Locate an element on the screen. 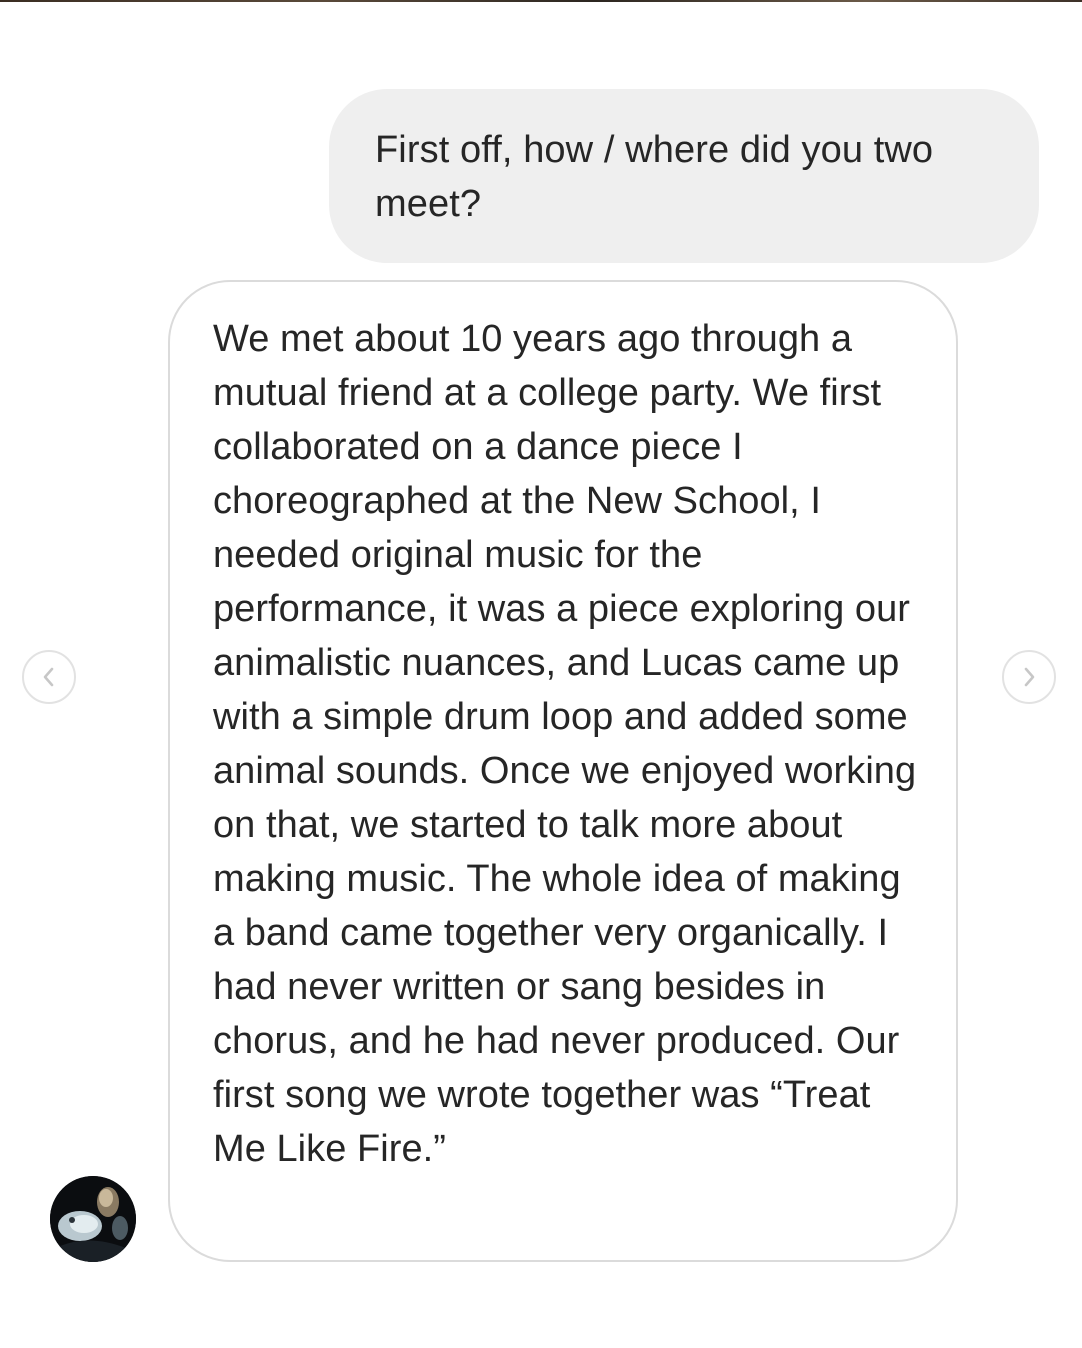 The image size is (1082, 1348). next-button is located at coordinates (1029, 677).